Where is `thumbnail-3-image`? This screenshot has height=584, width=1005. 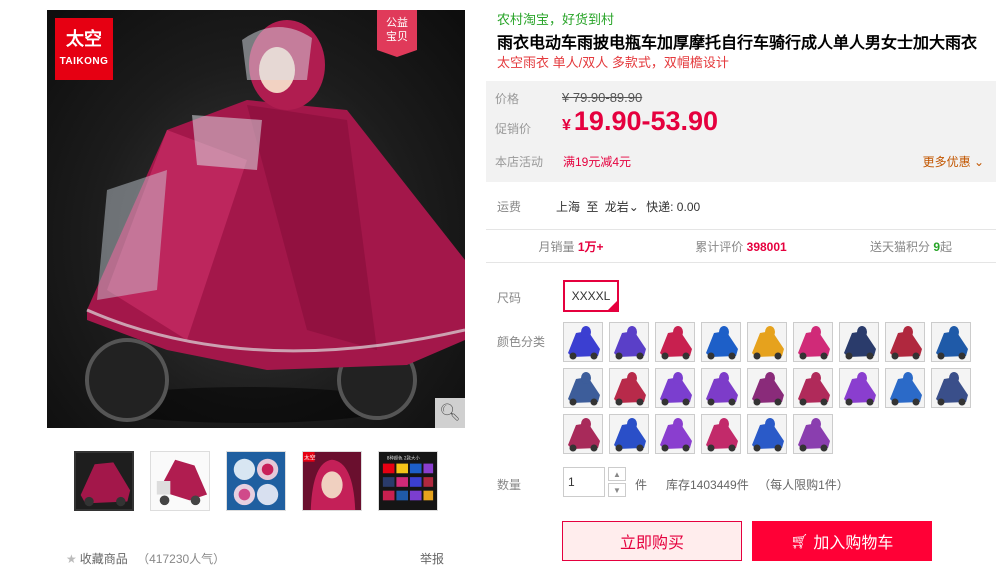
thumbnail-3-image is located at coordinates (256, 481).